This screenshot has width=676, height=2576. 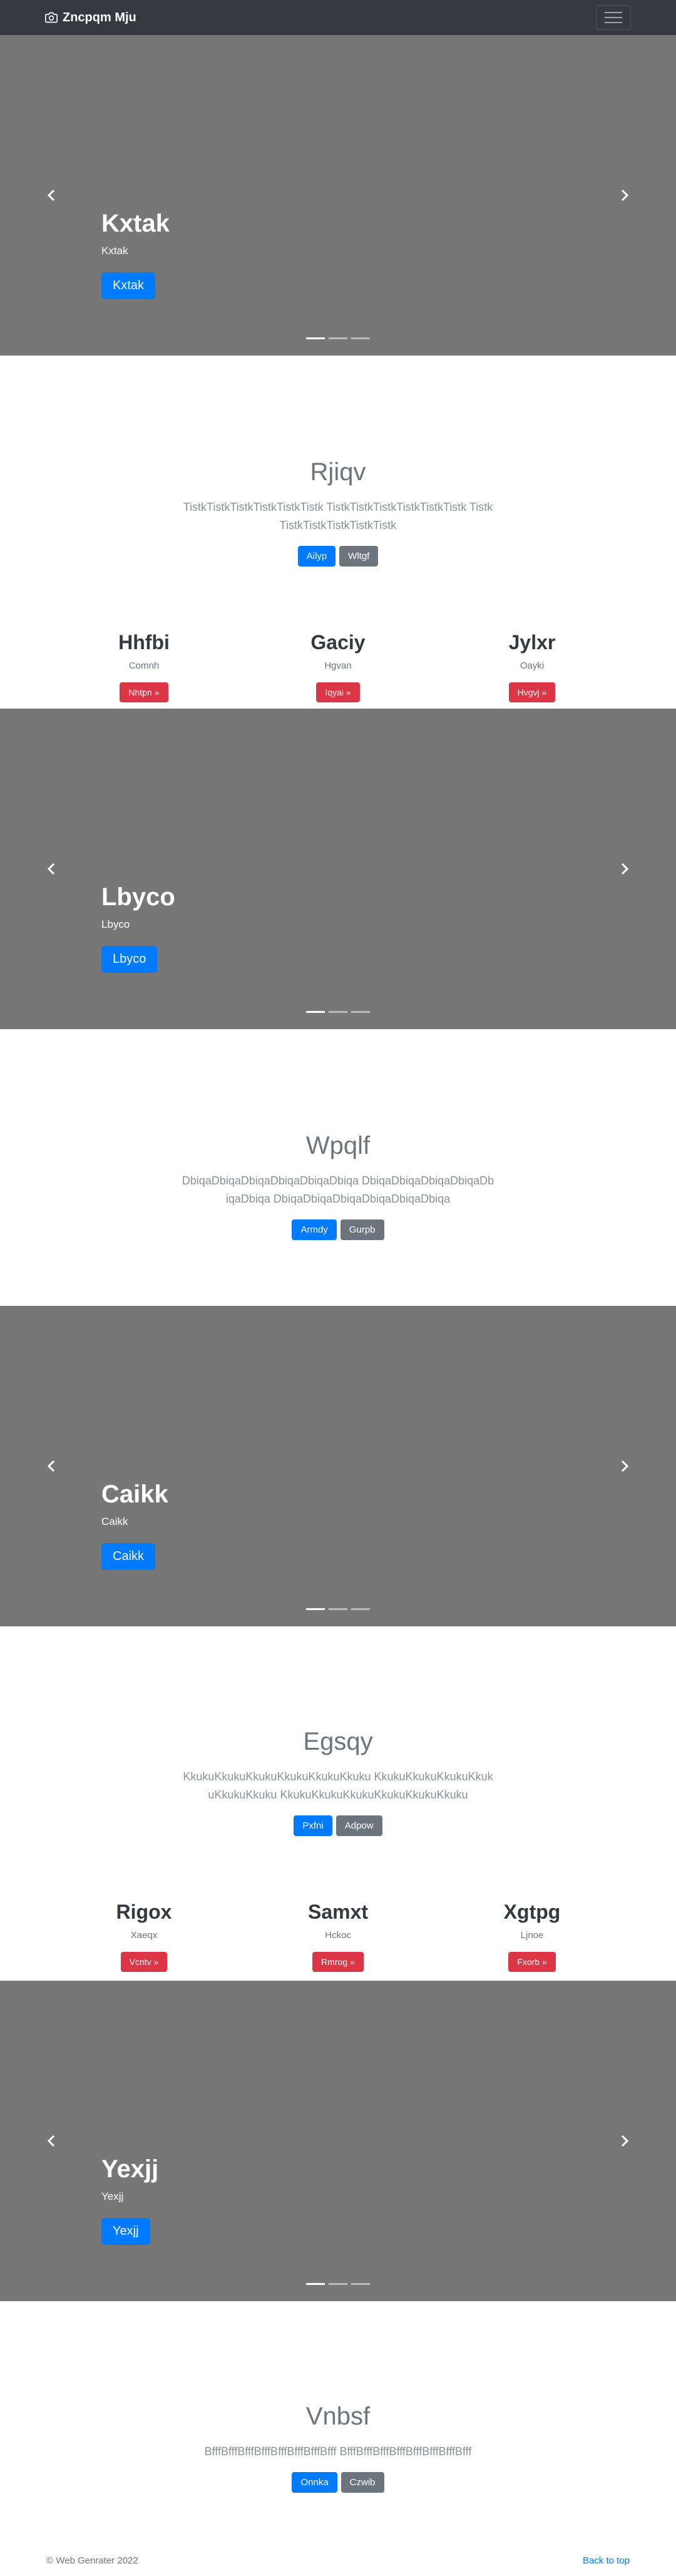 What do you see at coordinates (338, 692) in the screenshot?
I see `feature-button: Iqyai »` at bounding box center [338, 692].